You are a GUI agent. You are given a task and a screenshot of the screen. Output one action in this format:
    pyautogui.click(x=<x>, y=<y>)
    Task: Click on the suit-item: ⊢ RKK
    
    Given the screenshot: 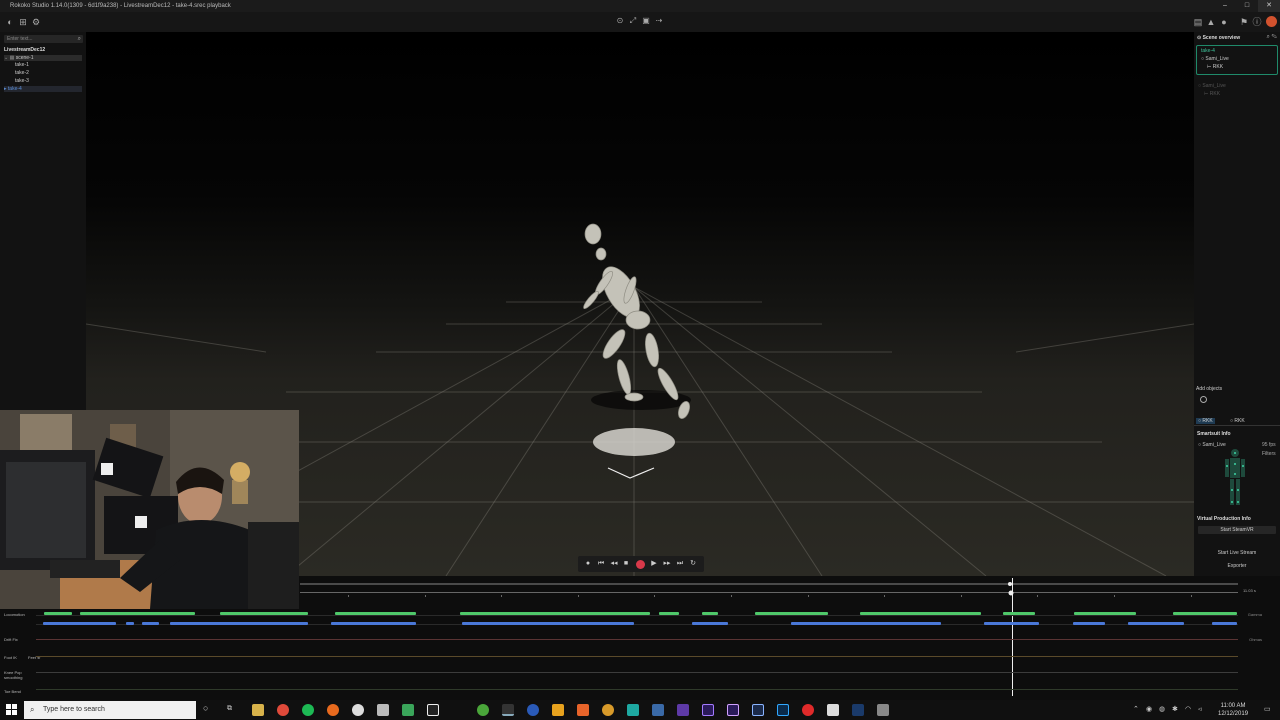 What is the action you would take?
    pyautogui.click(x=1215, y=67)
    